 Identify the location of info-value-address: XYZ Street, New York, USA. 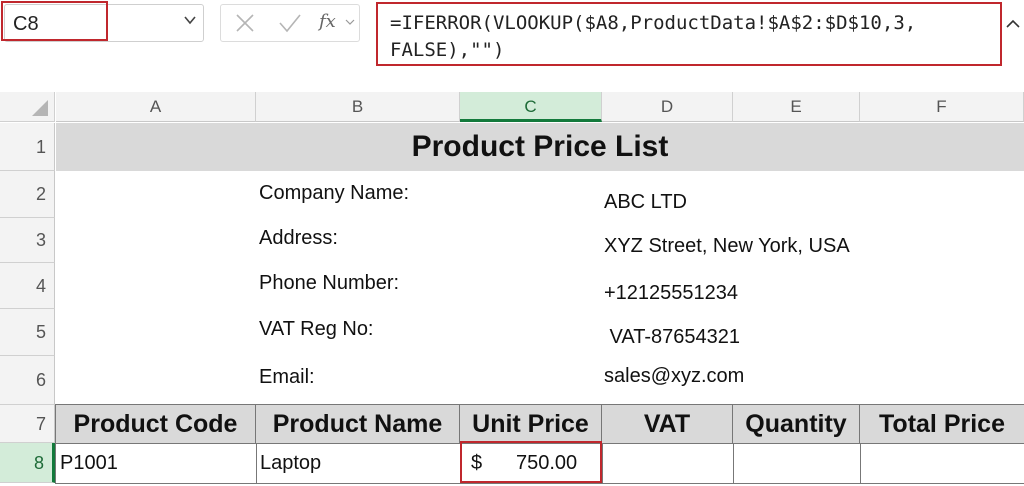
(727, 246).